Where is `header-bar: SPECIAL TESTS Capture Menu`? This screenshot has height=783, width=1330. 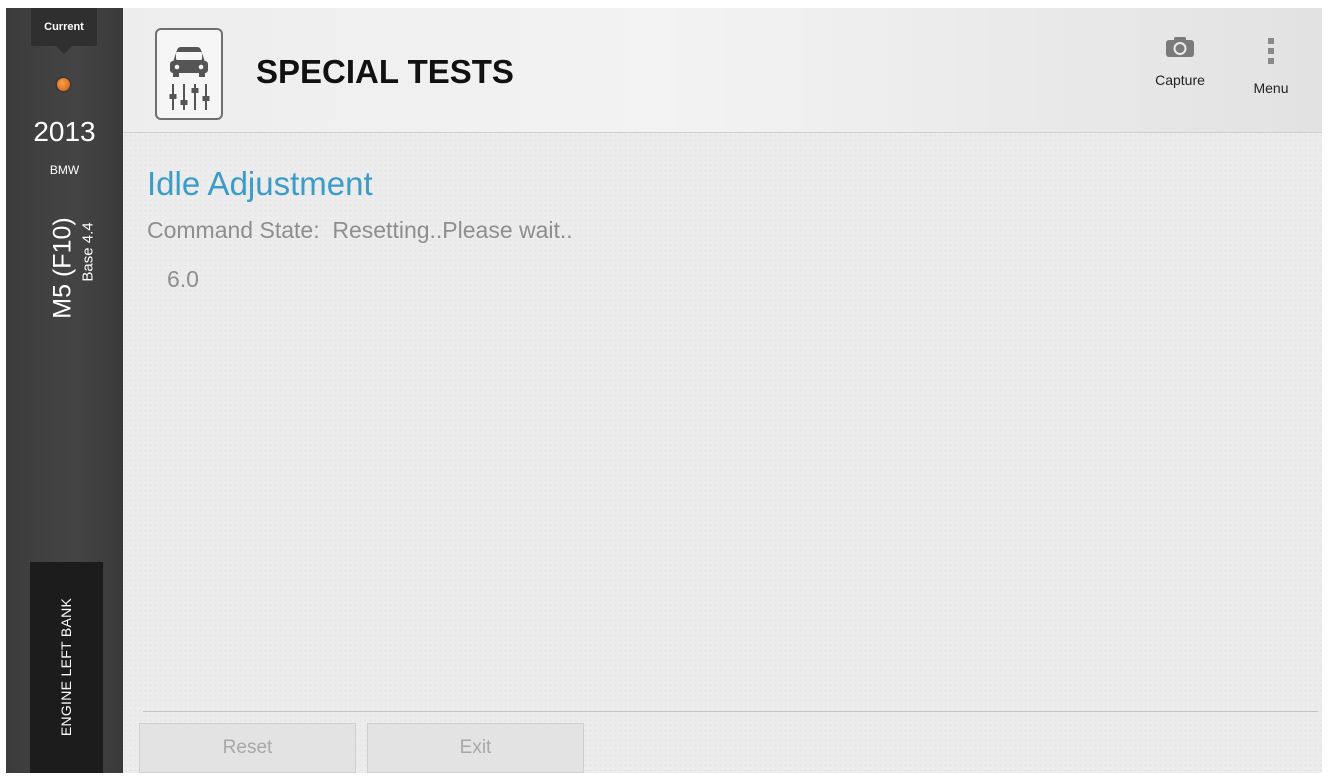 header-bar: SPECIAL TESTS Capture Menu is located at coordinates (722, 70).